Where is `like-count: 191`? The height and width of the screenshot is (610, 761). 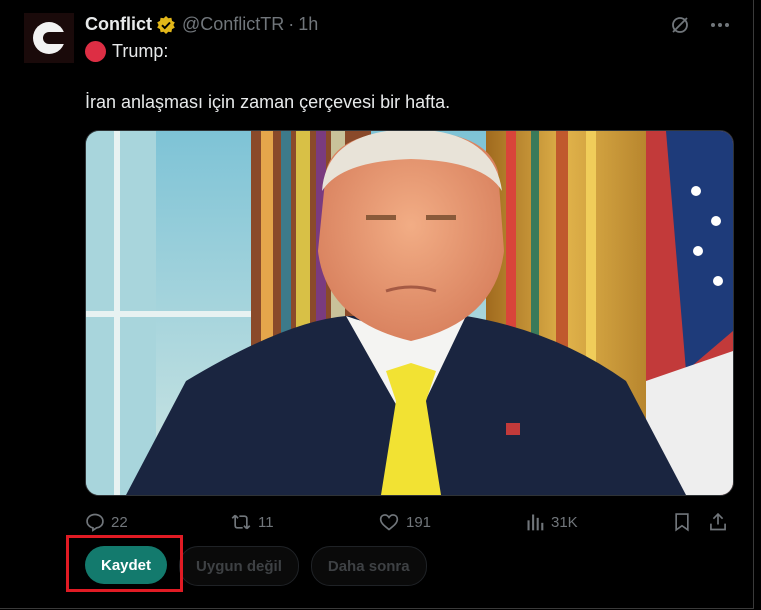 like-count: 191 is located at coordinates (419, 522).